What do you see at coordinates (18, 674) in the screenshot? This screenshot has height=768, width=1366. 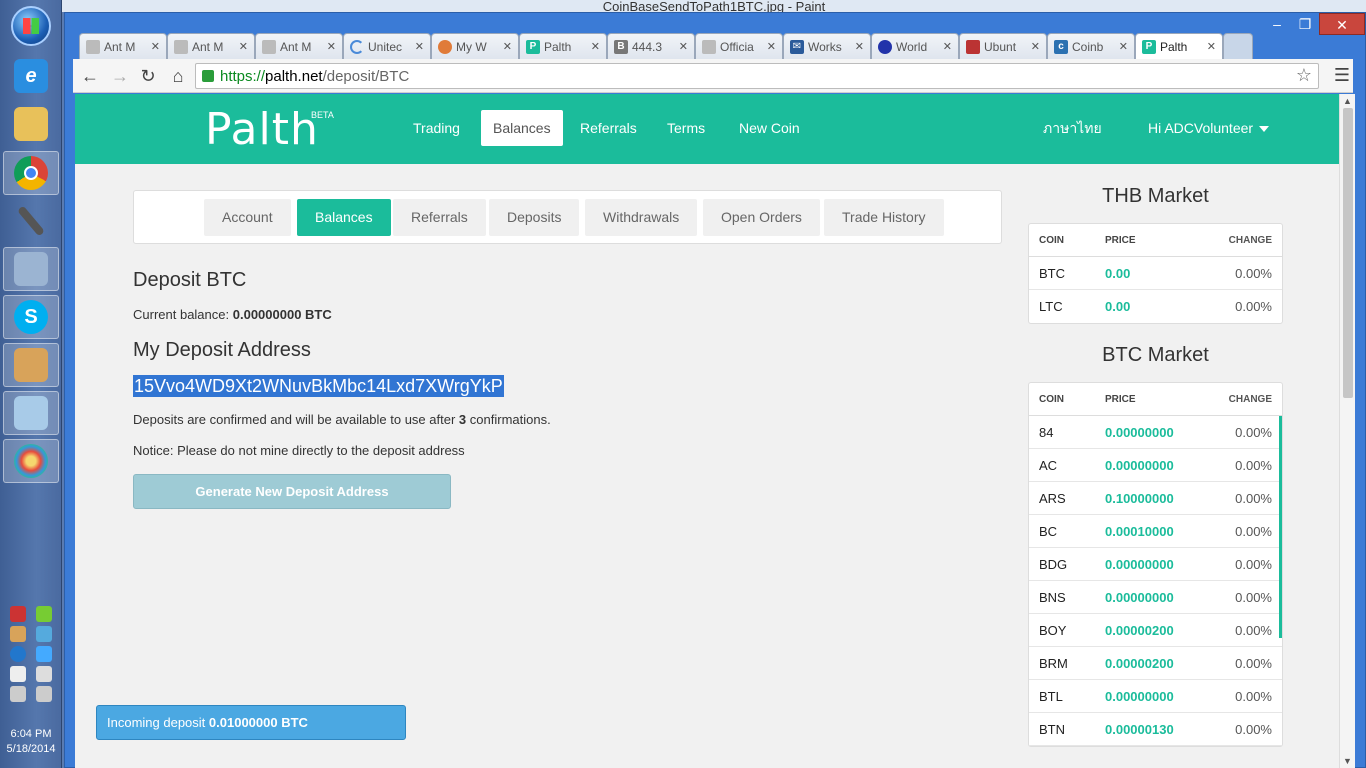 I see `action-center-flag-icon` at bounding box center [18, 674].